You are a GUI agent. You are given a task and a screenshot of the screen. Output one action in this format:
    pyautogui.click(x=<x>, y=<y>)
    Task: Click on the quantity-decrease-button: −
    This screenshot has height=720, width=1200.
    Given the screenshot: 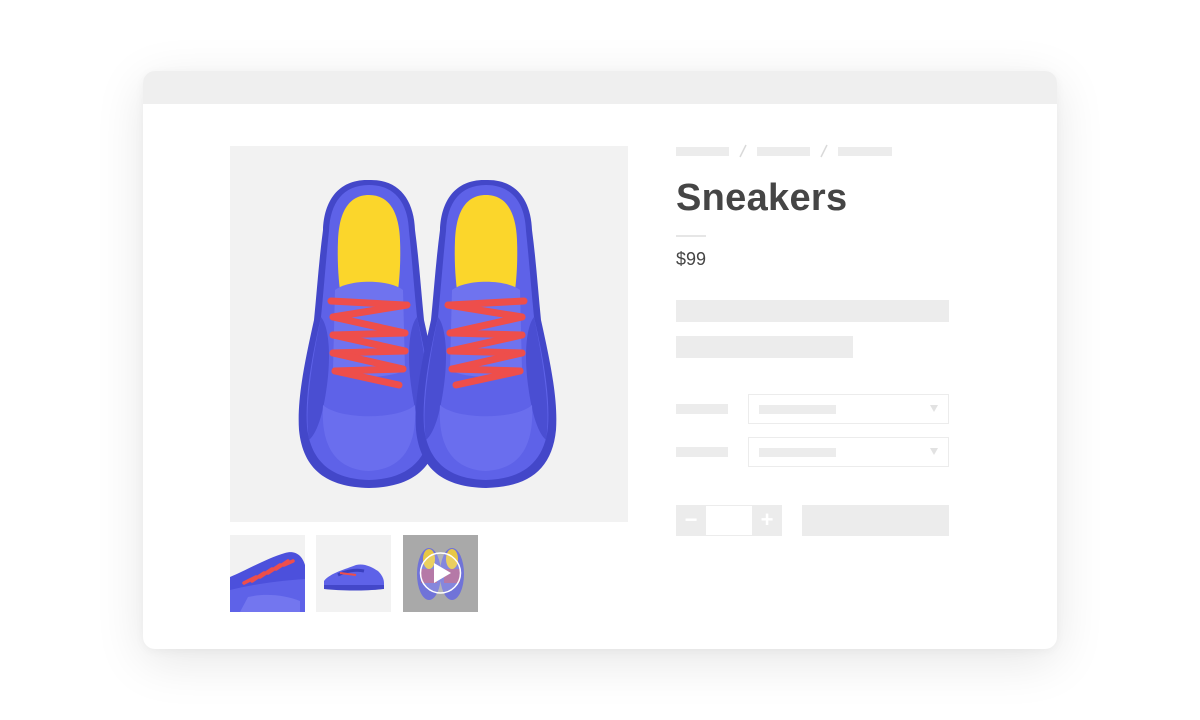 What is the action you would take?
    pyautogui.click(x=691, y=520)
    